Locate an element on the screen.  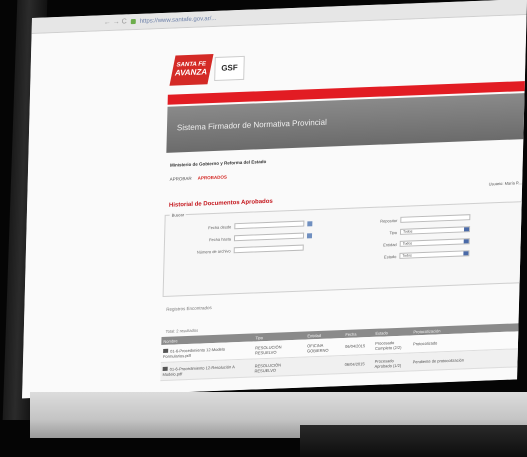
tipo-value: Todos is located at coordinates (407, 231).